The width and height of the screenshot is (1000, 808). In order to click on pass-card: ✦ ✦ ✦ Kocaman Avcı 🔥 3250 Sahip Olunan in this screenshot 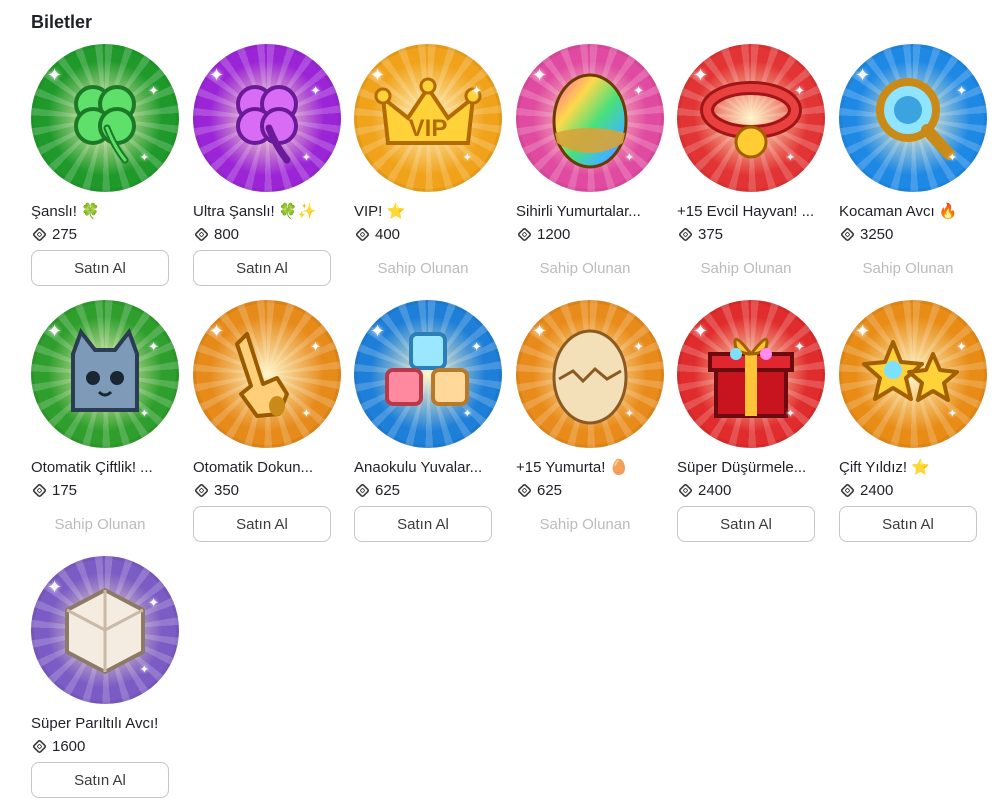, I will do `click(913, 165)`.